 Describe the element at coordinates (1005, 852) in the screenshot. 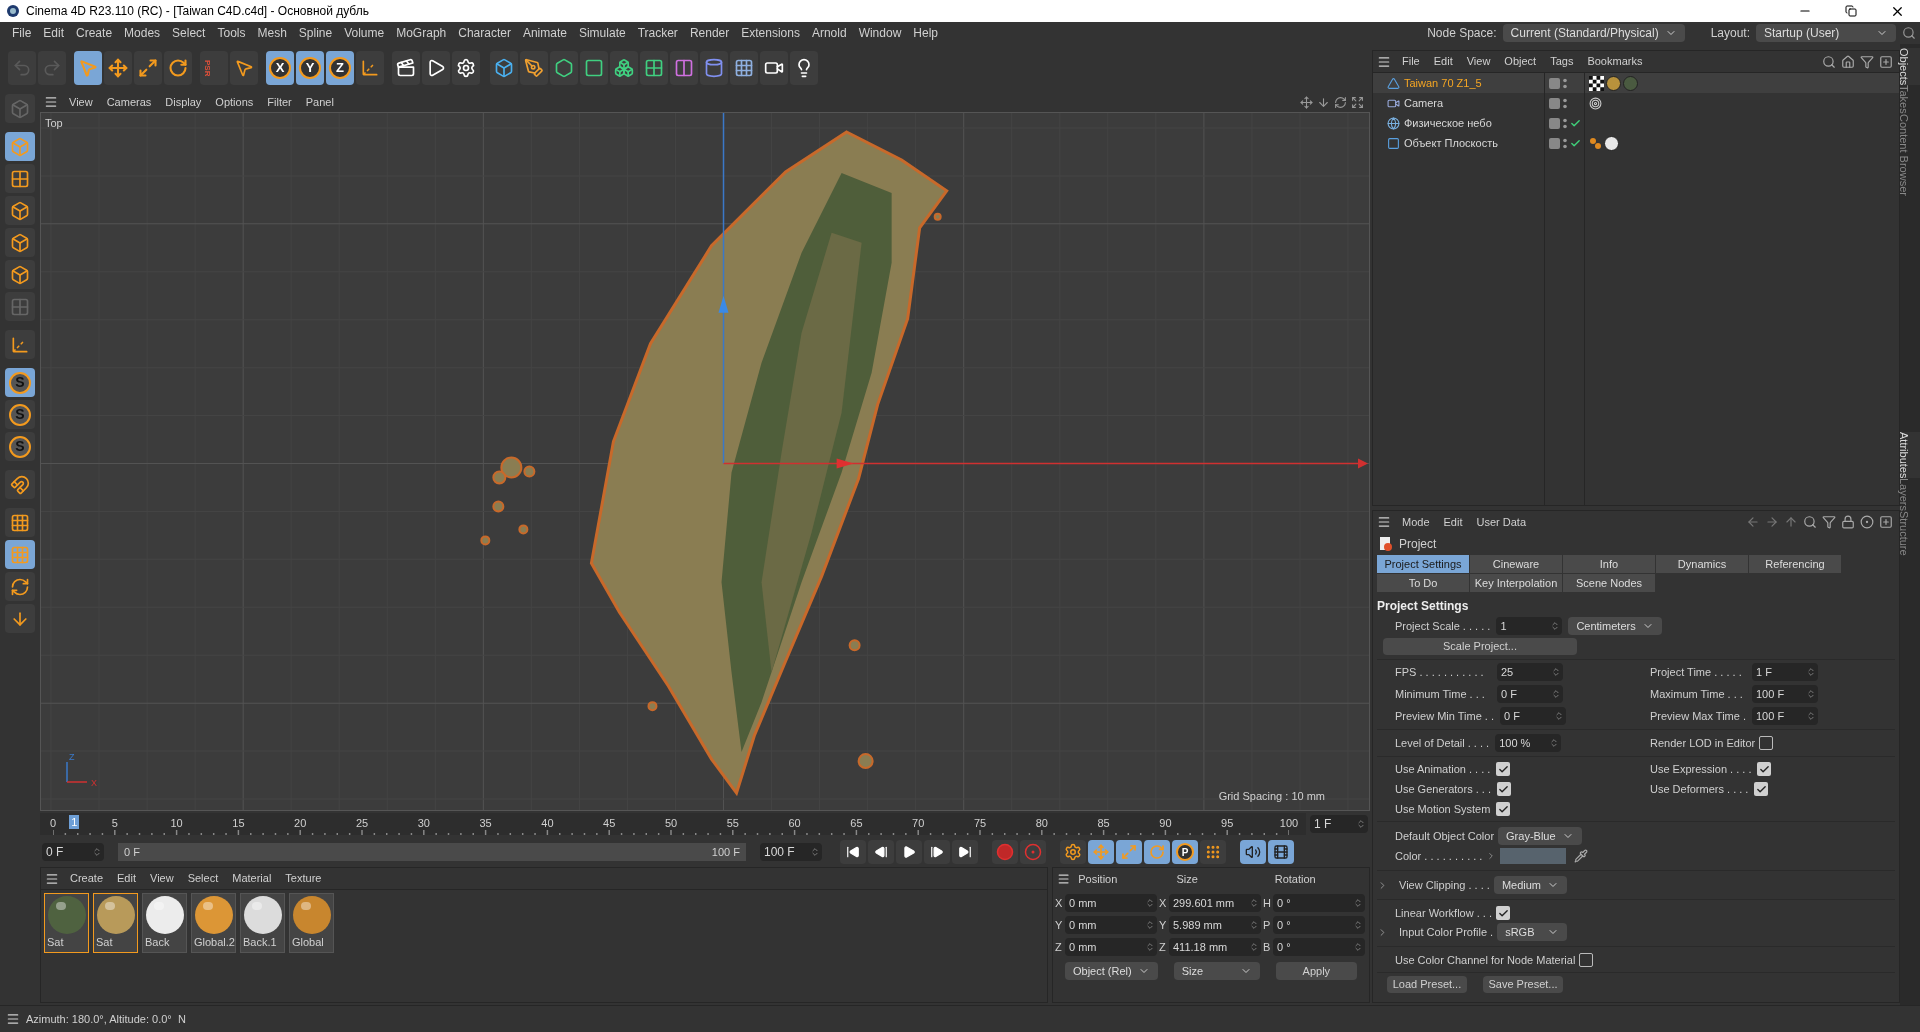

I see `record-button` at that location.